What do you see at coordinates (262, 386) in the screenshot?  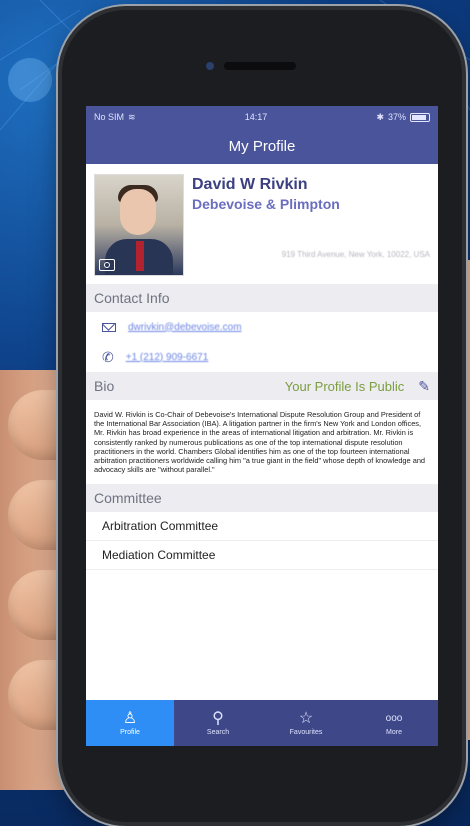 I see `bio-header: Bio Your Profile Is Public ✎` at bounding box center [262, 386].